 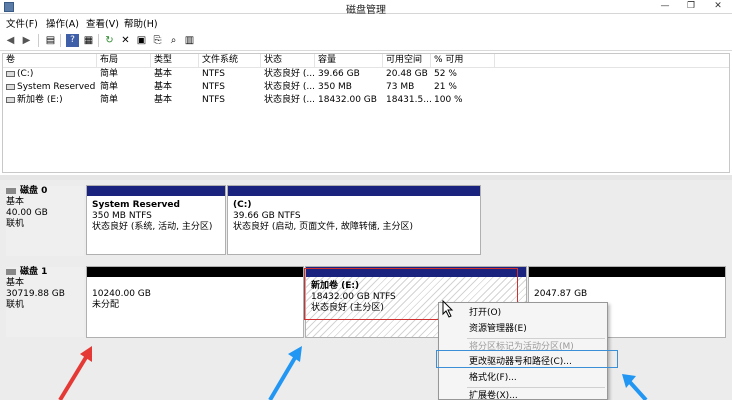 I want to click on column-header-free-space: 可用空间, so click(x=407, y=61).